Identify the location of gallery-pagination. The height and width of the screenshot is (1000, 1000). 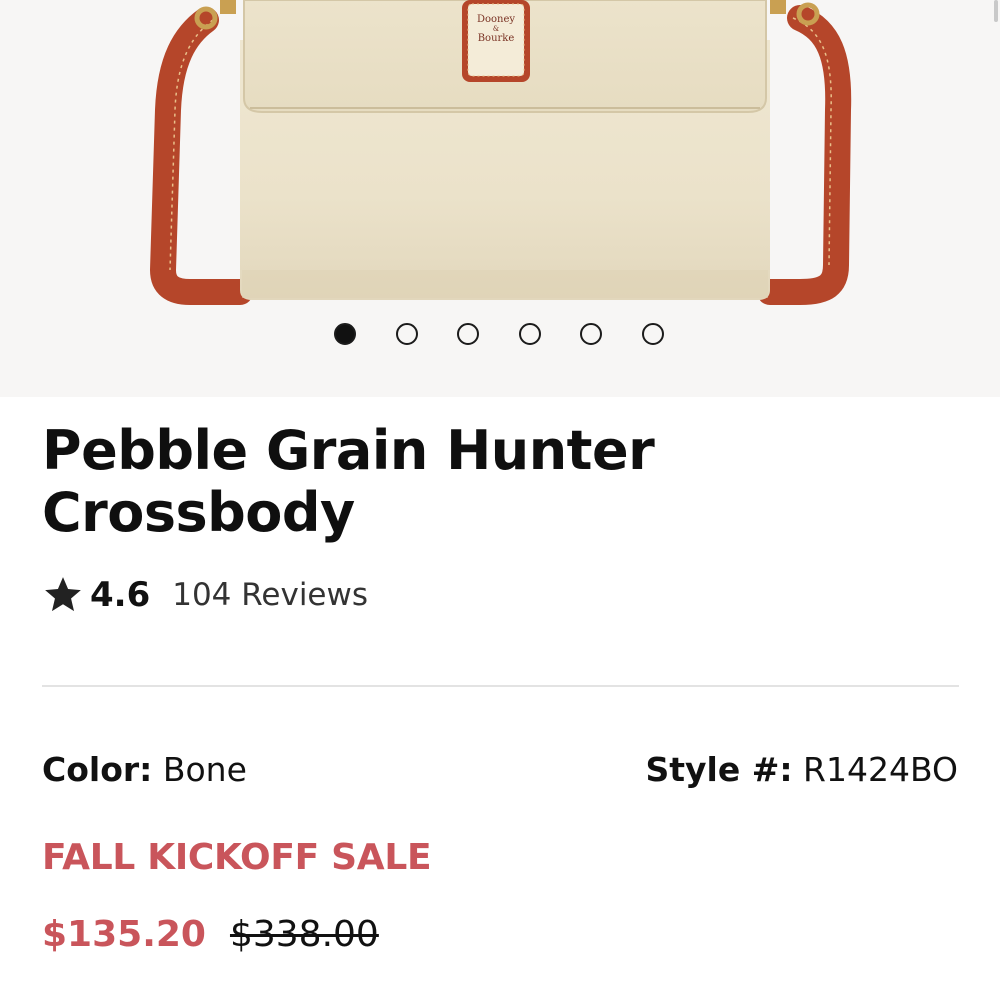
(499, 334).